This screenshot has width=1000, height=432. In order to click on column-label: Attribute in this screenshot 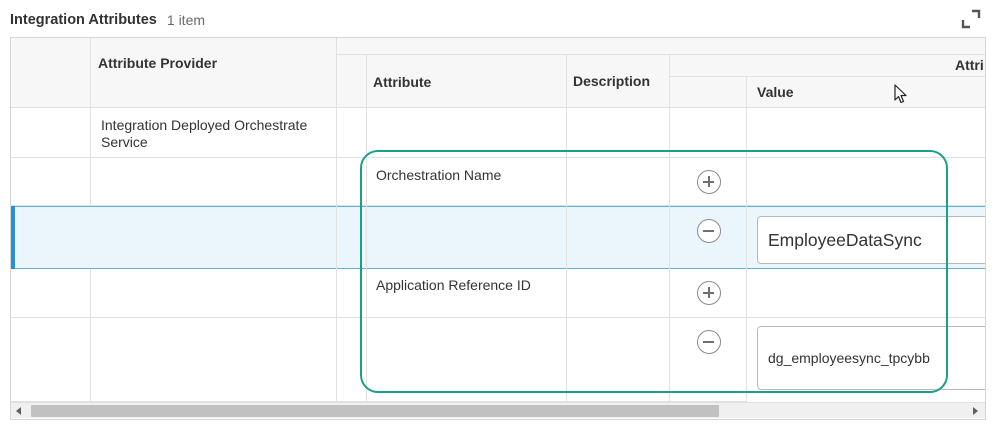, I will do `click(402, 82)`.